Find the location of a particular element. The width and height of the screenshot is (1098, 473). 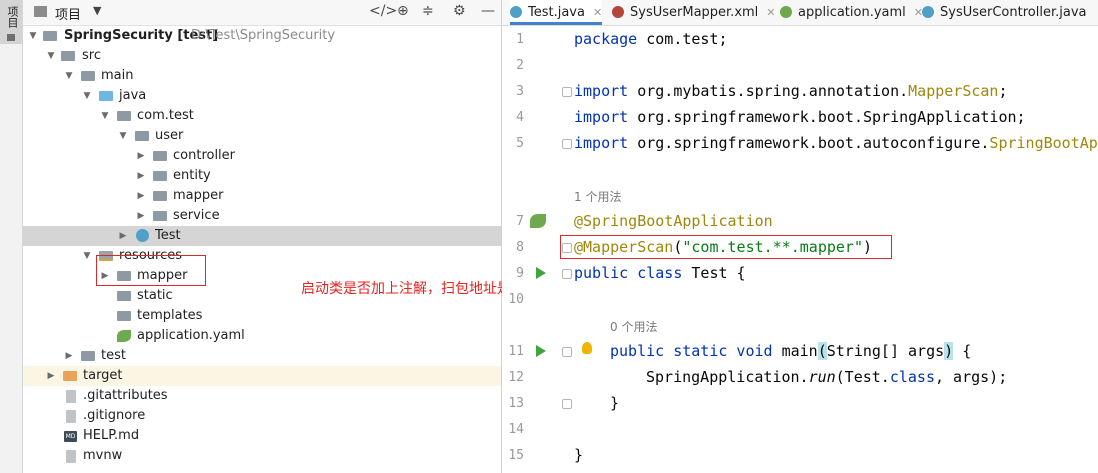

usage-hint: 0 个用法 is located at coordinates (633, 326).